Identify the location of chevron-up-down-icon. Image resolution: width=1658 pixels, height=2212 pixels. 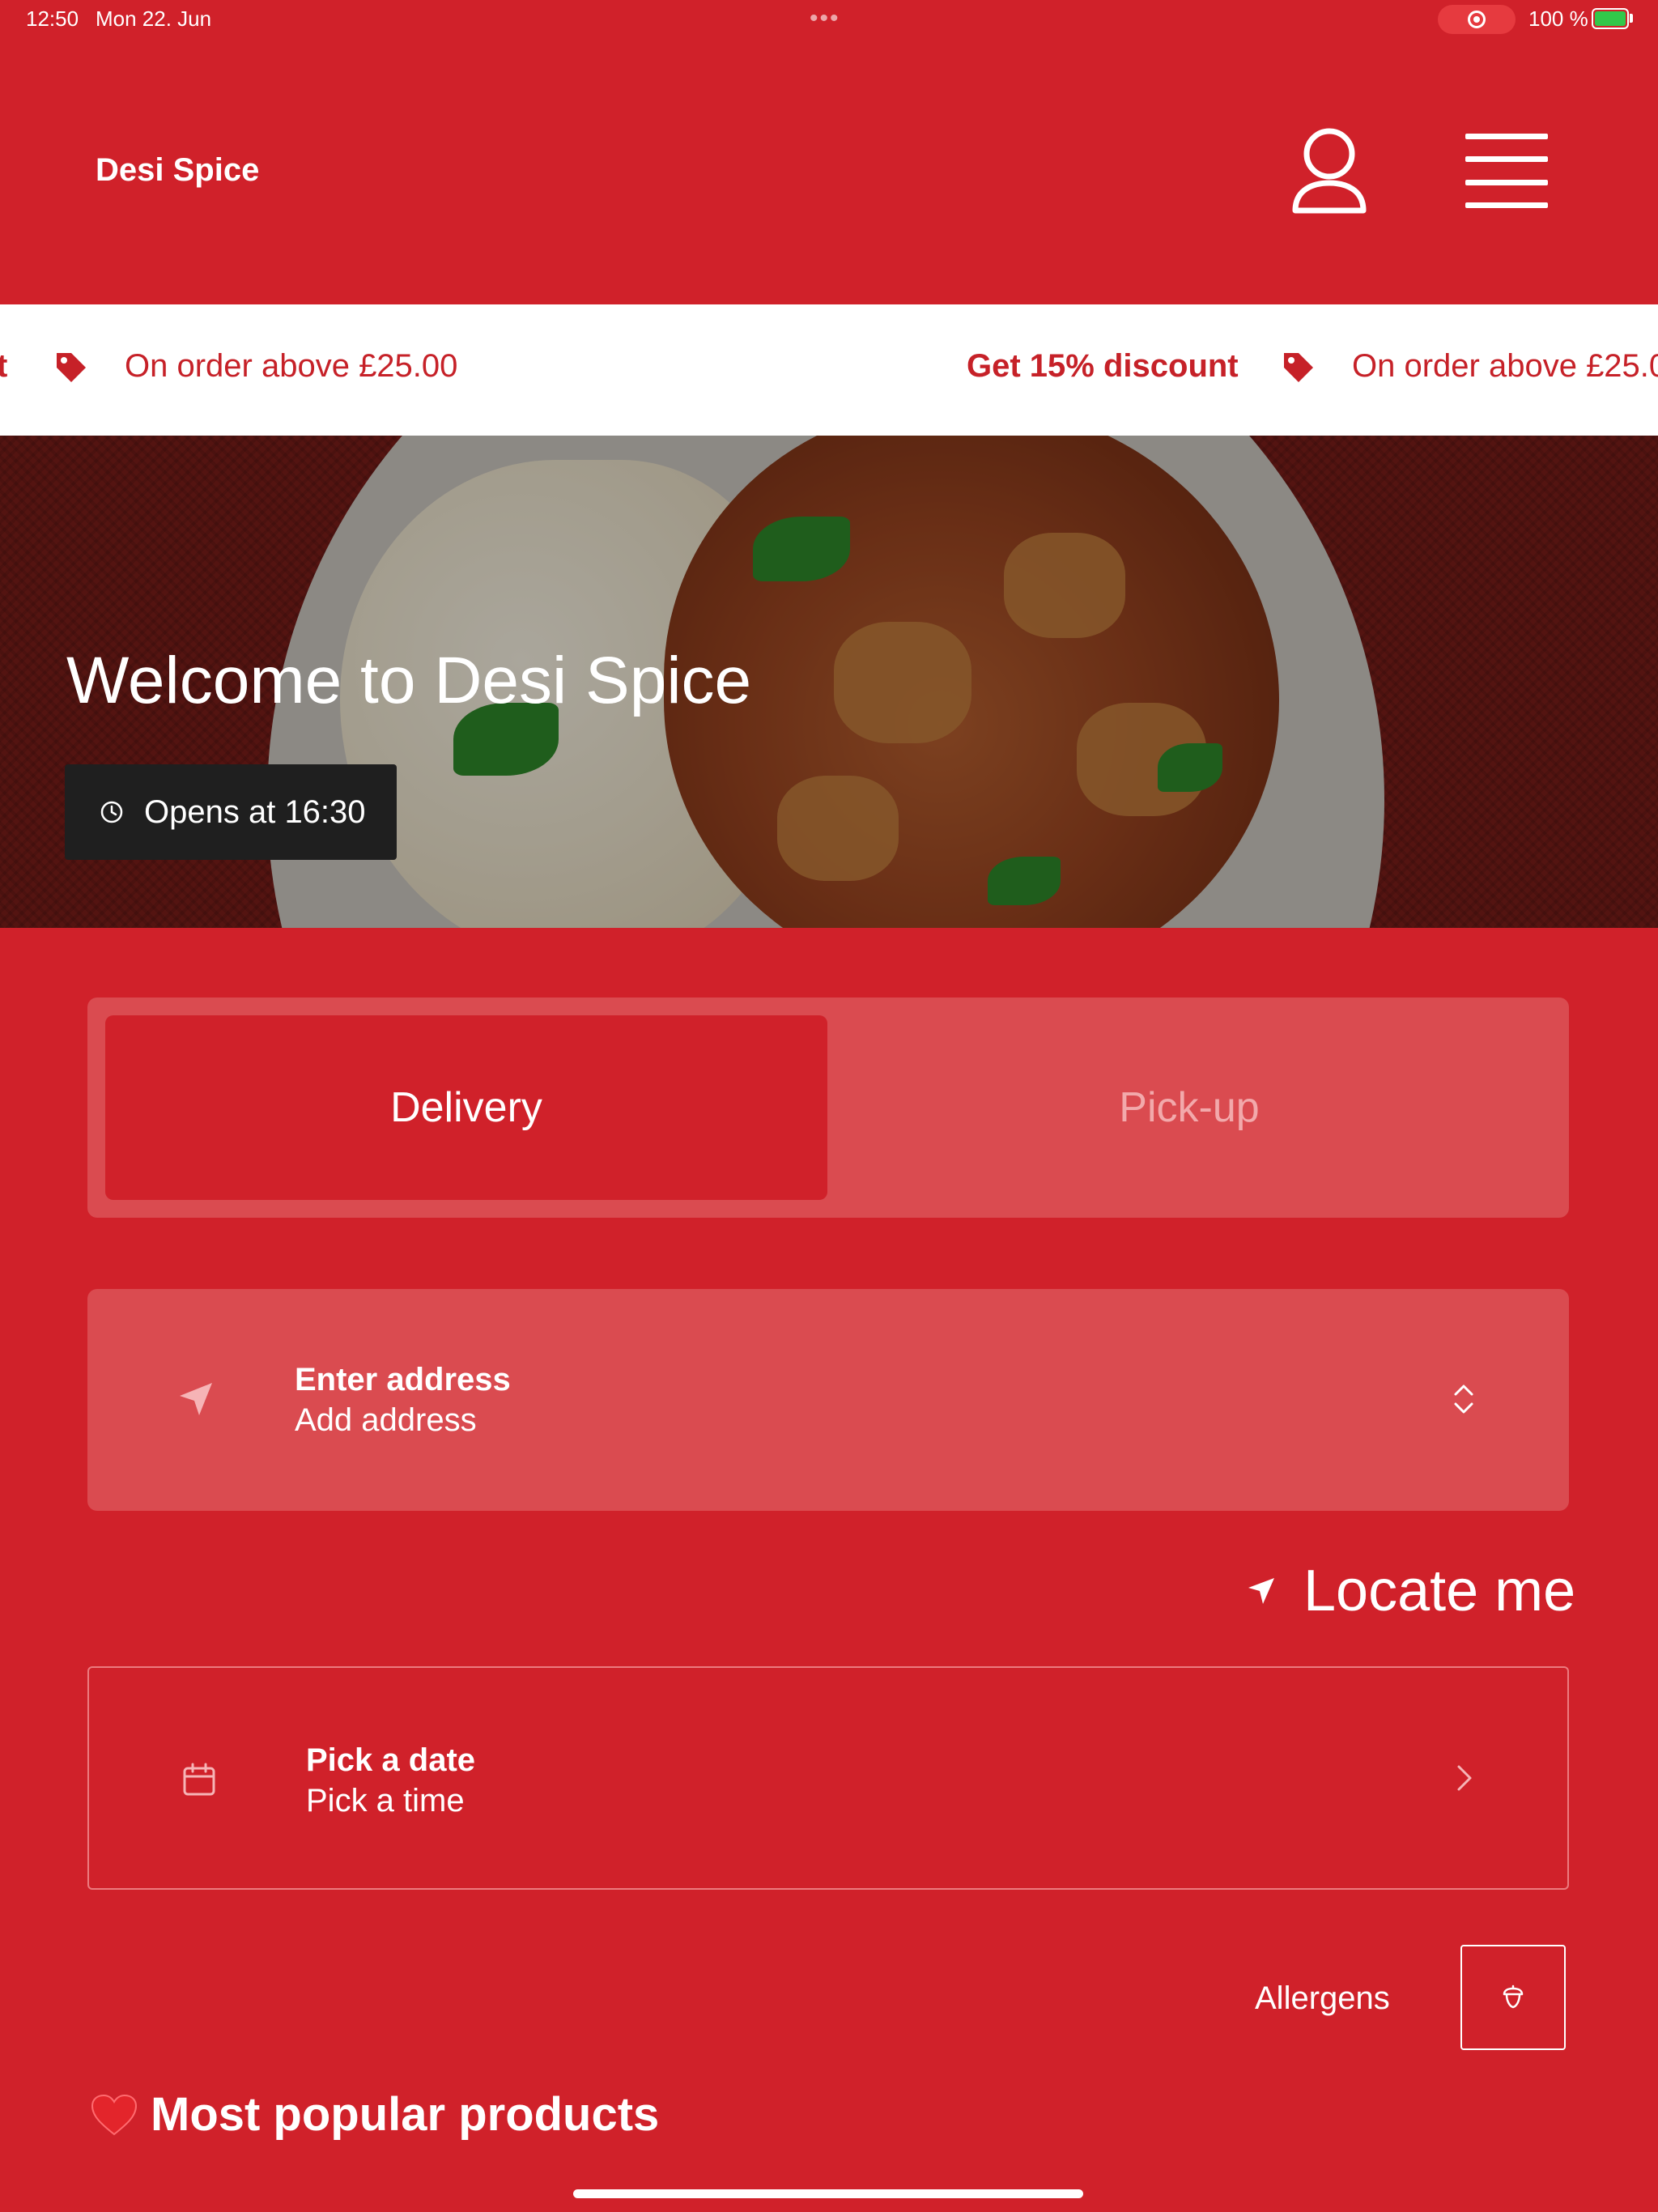
(1463, 1399).